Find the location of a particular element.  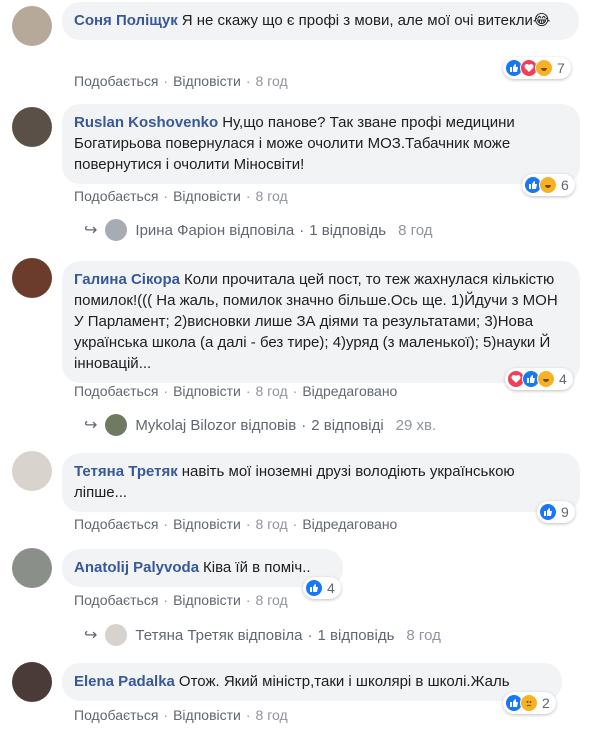

comment-author: Elena Padalka is located at coordinates (124, 681).